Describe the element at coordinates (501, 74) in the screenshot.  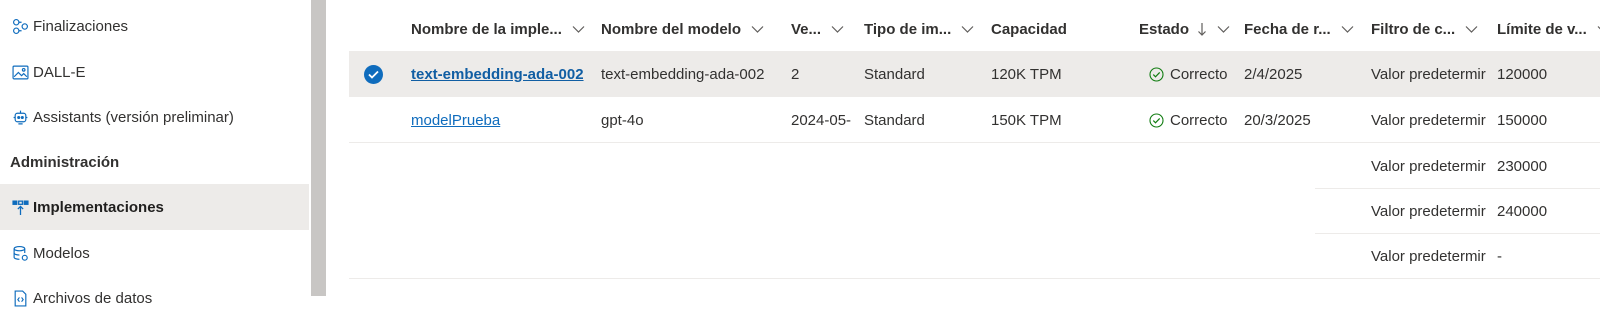
I see `deployment-name-link: text-embedding-ada-002` at that location.